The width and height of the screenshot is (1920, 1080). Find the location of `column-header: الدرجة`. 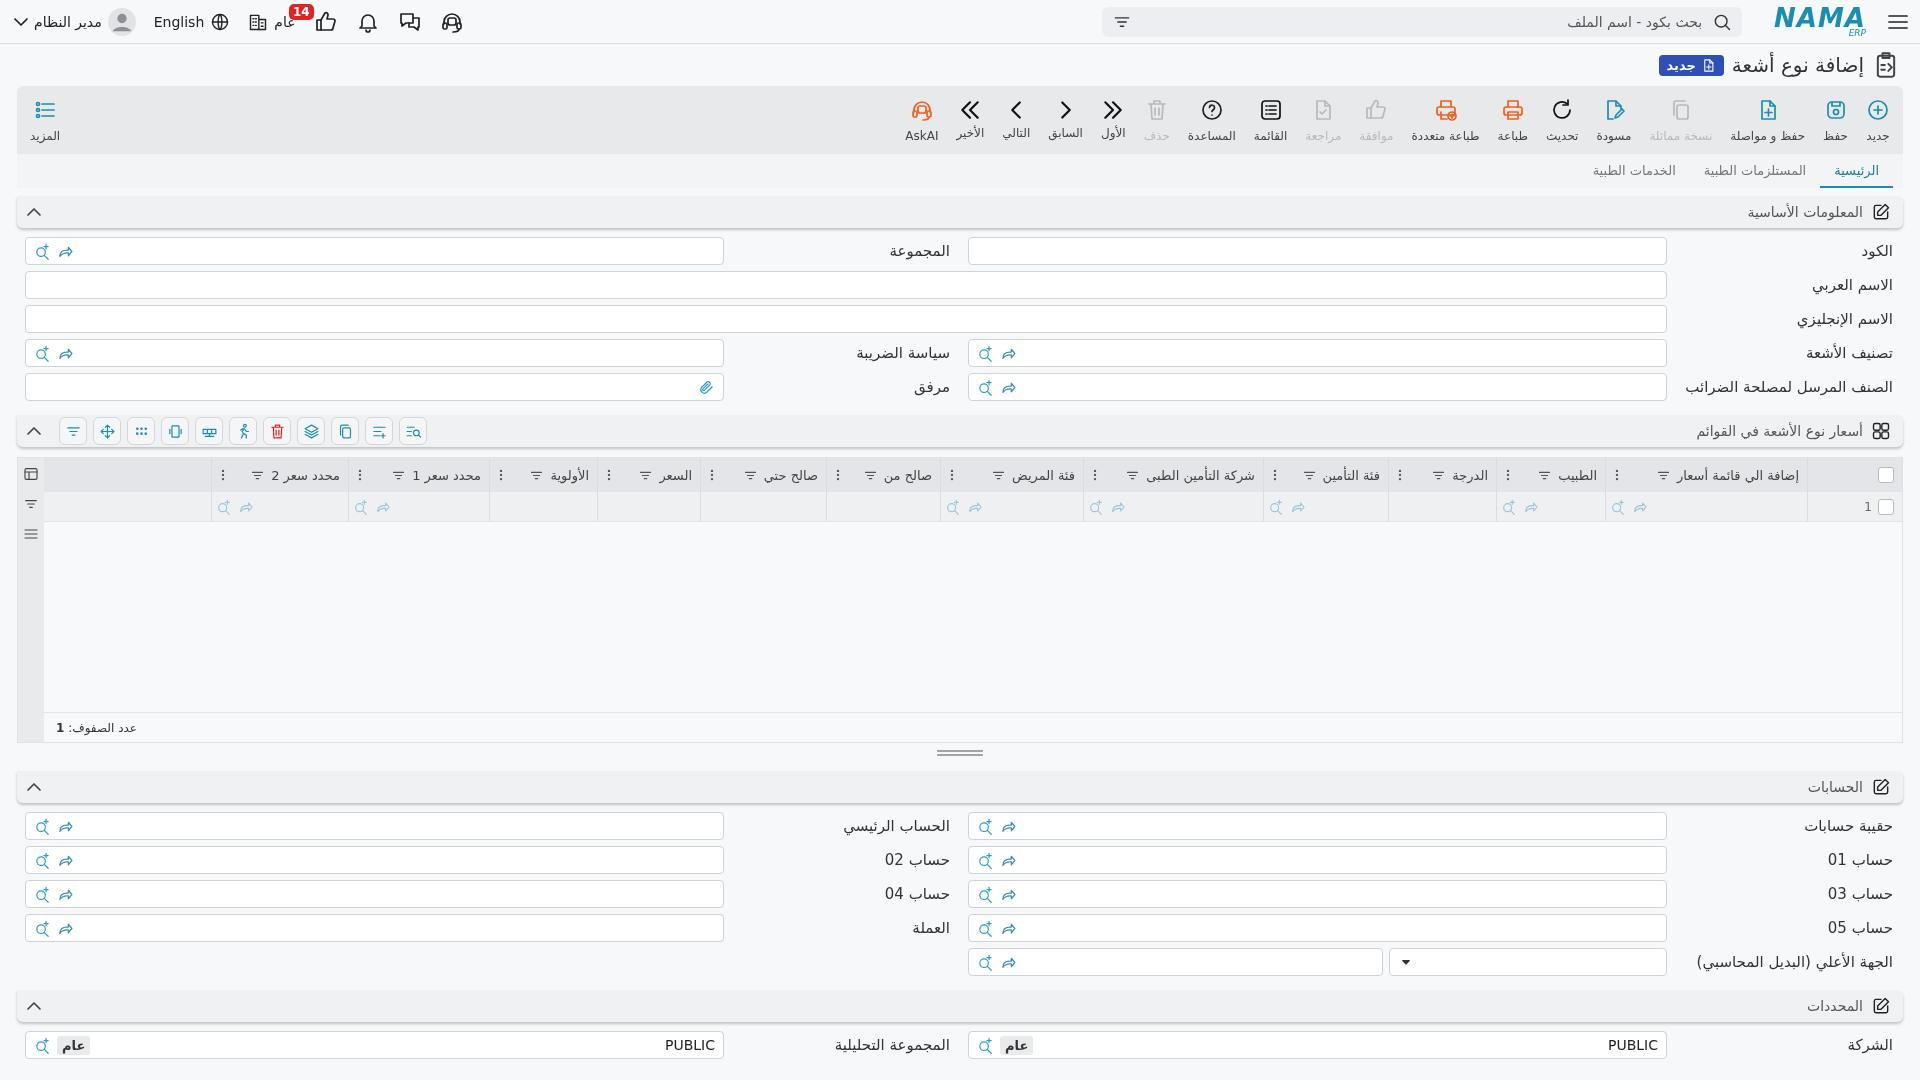

column-header: الدرجة is located at coordinates (1470, 475).